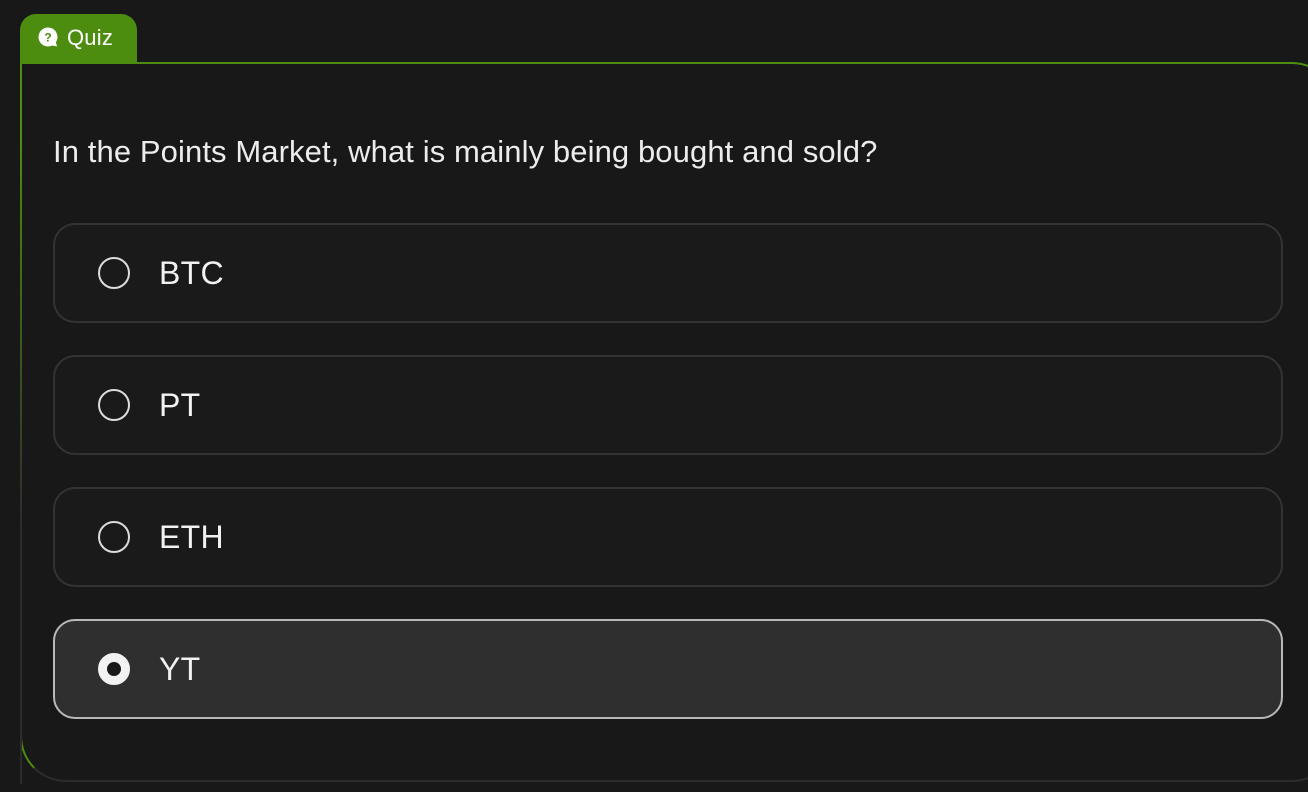 The height and width of the screenshot is (792, 1308). I want to click on answer-option-label: ETH, so click(191, 537).